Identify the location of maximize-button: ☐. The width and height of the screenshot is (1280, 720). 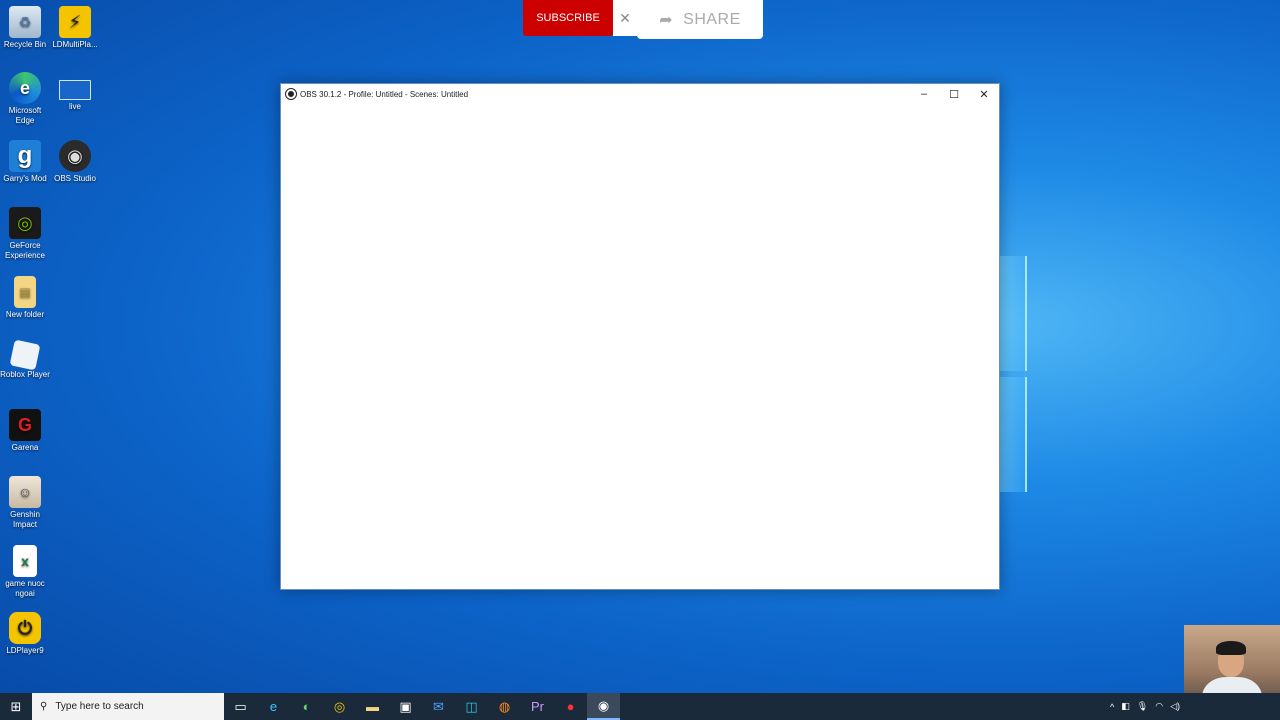
(954, 94).